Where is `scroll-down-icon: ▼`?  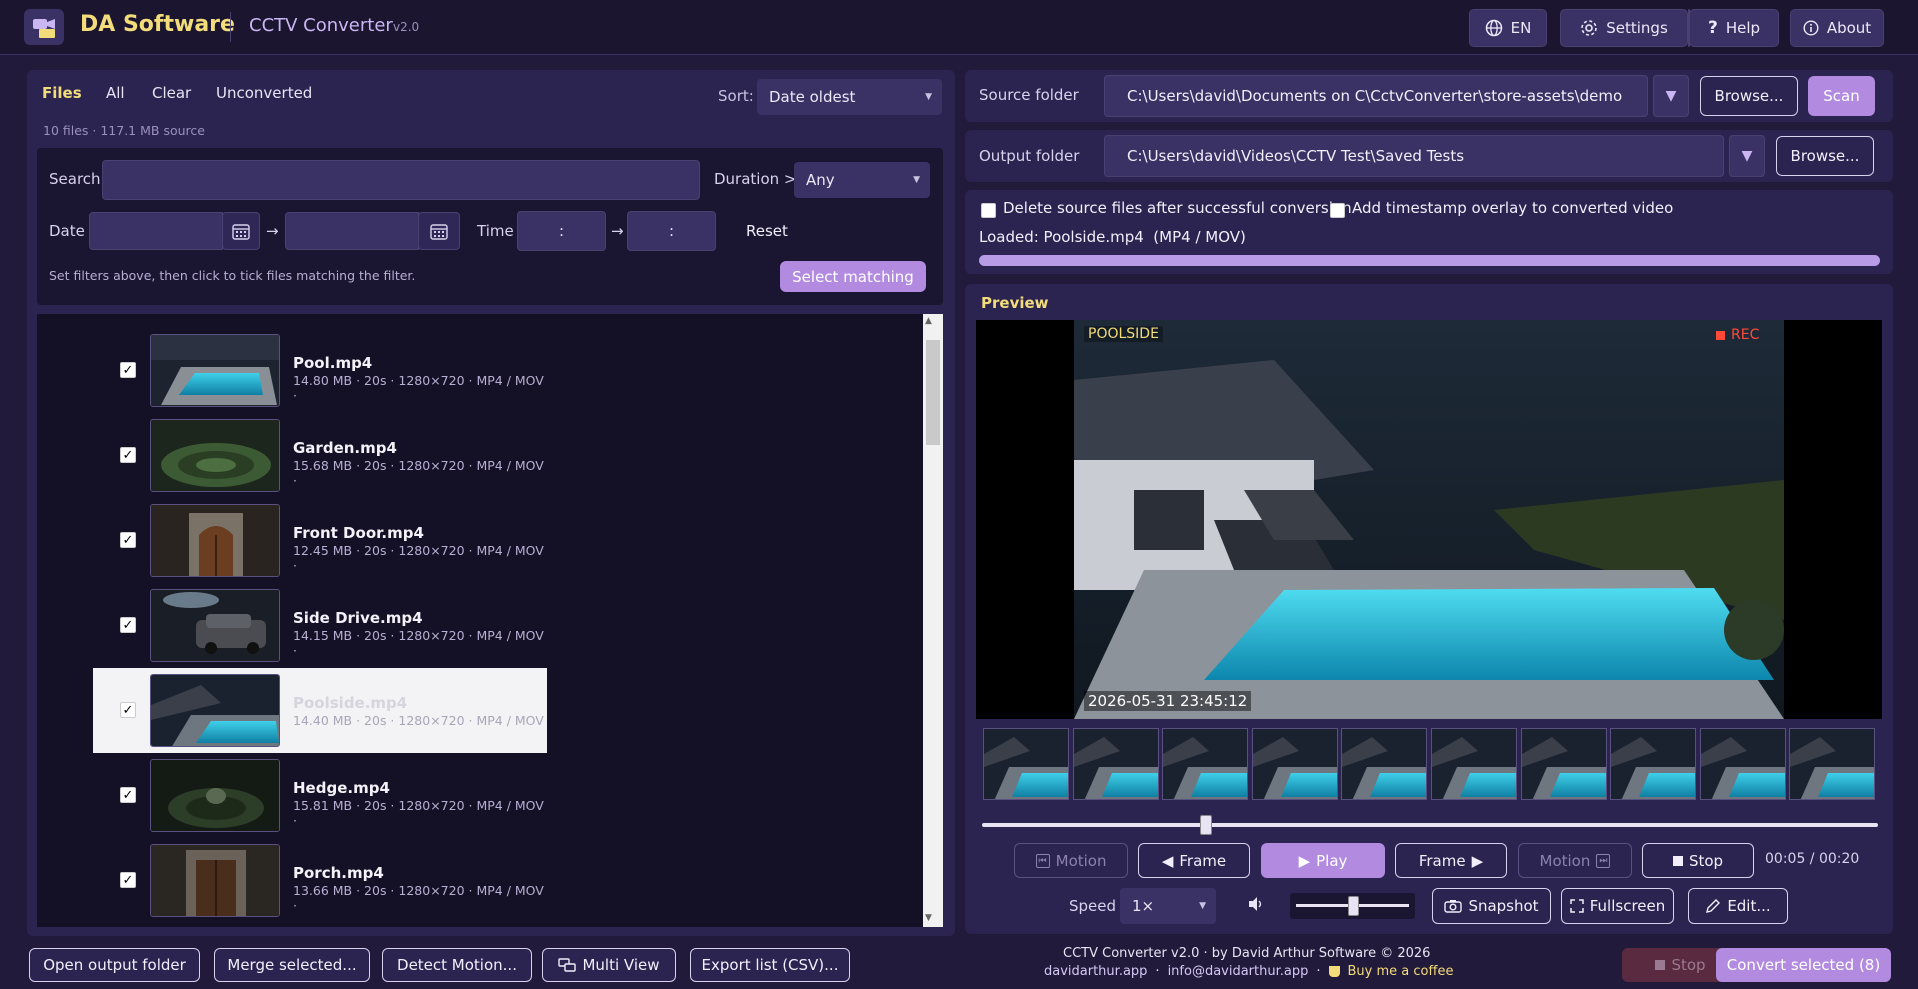
scroll-down-icon: ▼ is located at coordinates (928, 918).